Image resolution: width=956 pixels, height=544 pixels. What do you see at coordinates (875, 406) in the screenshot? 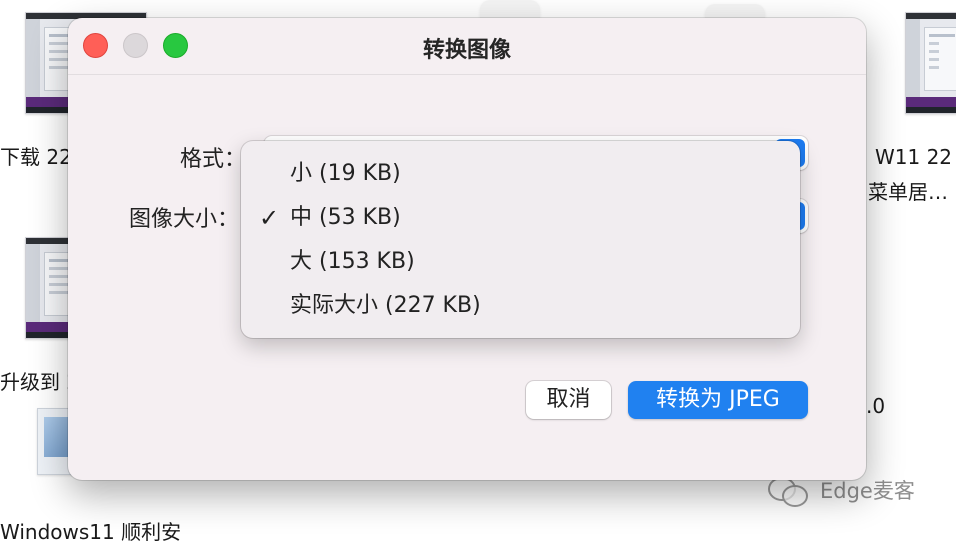
I see `desktop-file-label: .0` at bounding box center [875, 406].